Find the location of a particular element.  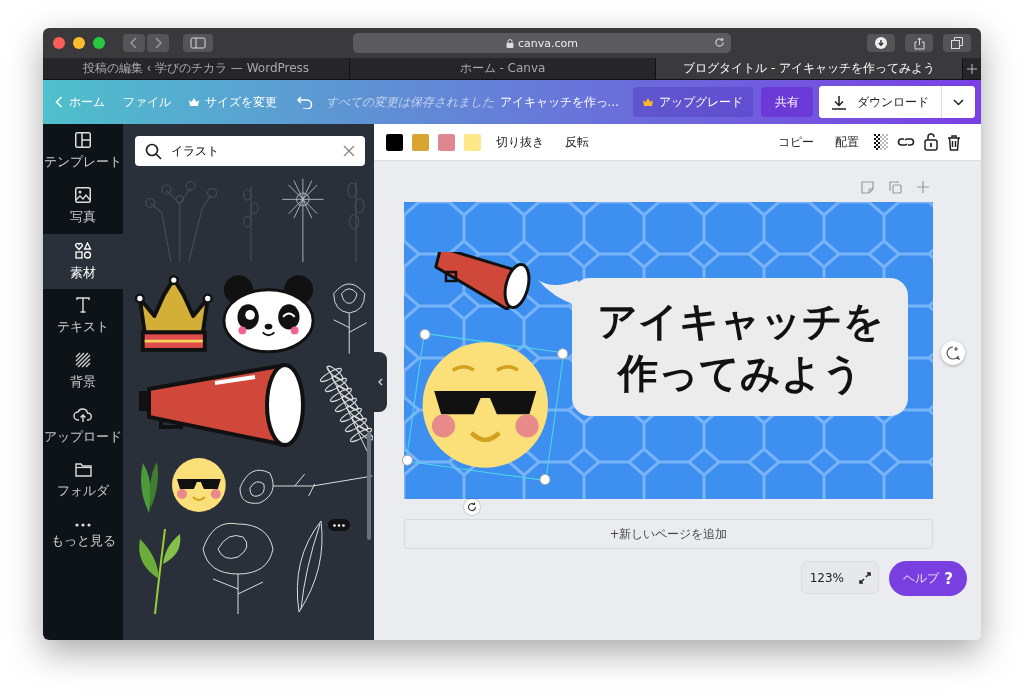

chevron-right-icon is located at coordinates (158, 43).